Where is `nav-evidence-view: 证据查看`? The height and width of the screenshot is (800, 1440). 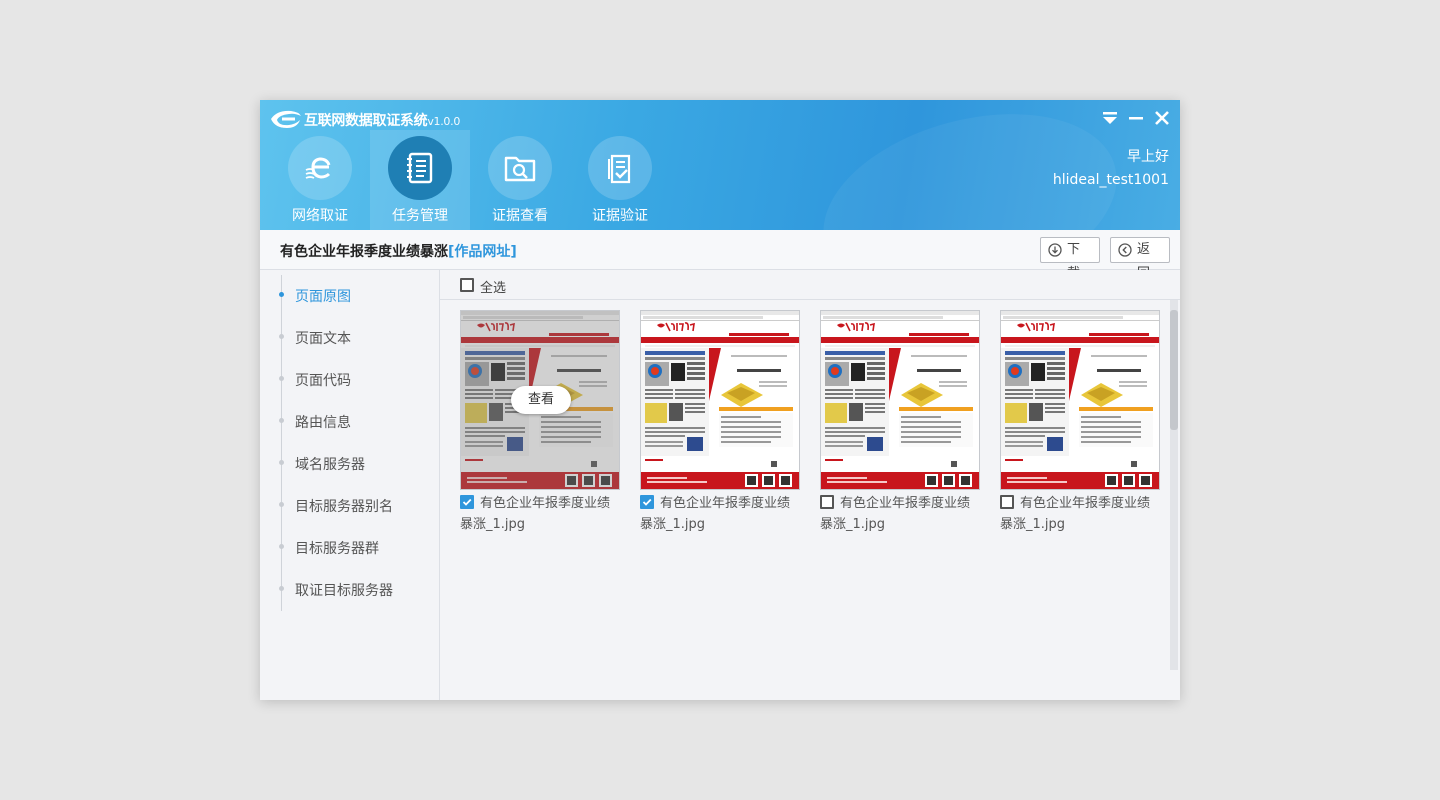 nav-evidence-view: 证据查看 is located at coordinates (520, 180).